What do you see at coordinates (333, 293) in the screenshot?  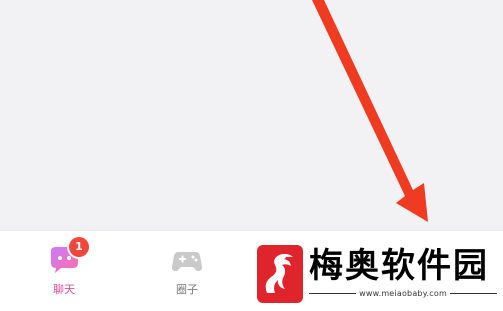 I see `url-left-divider` at bounding box center [333, 293].